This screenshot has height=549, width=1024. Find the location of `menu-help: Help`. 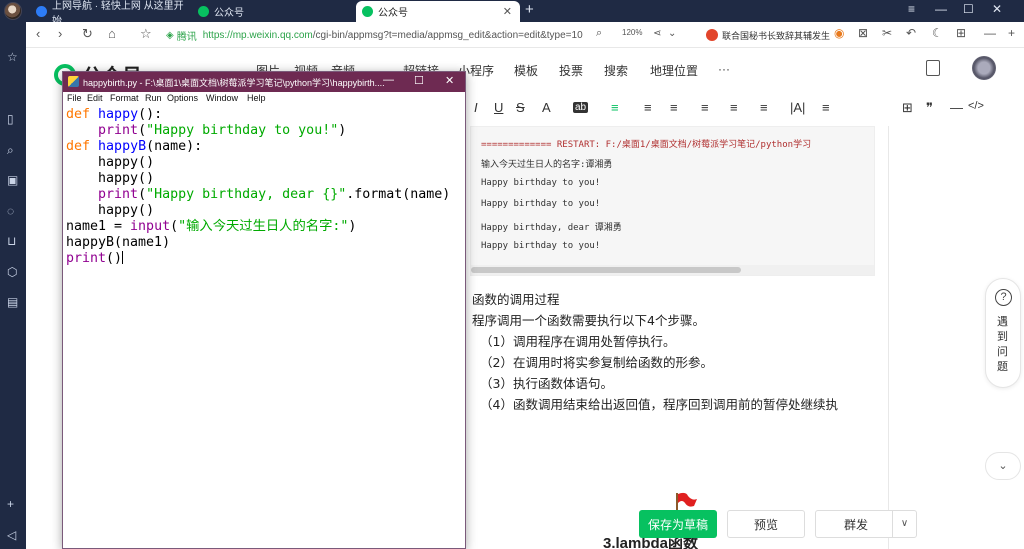

menu-help: Help is located at coordinates (256, 98).